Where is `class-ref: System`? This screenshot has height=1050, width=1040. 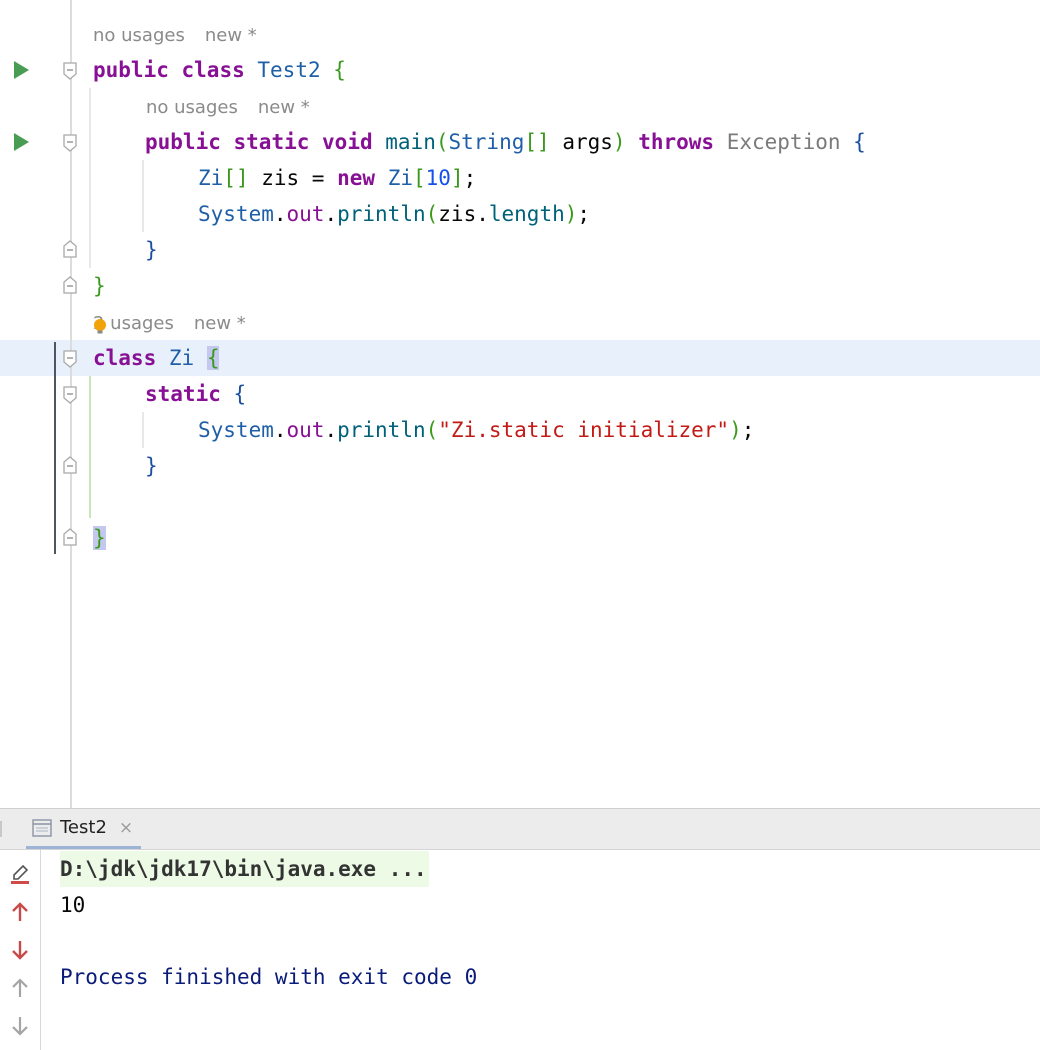 class-ref: System is located at coordinates (236, 430).